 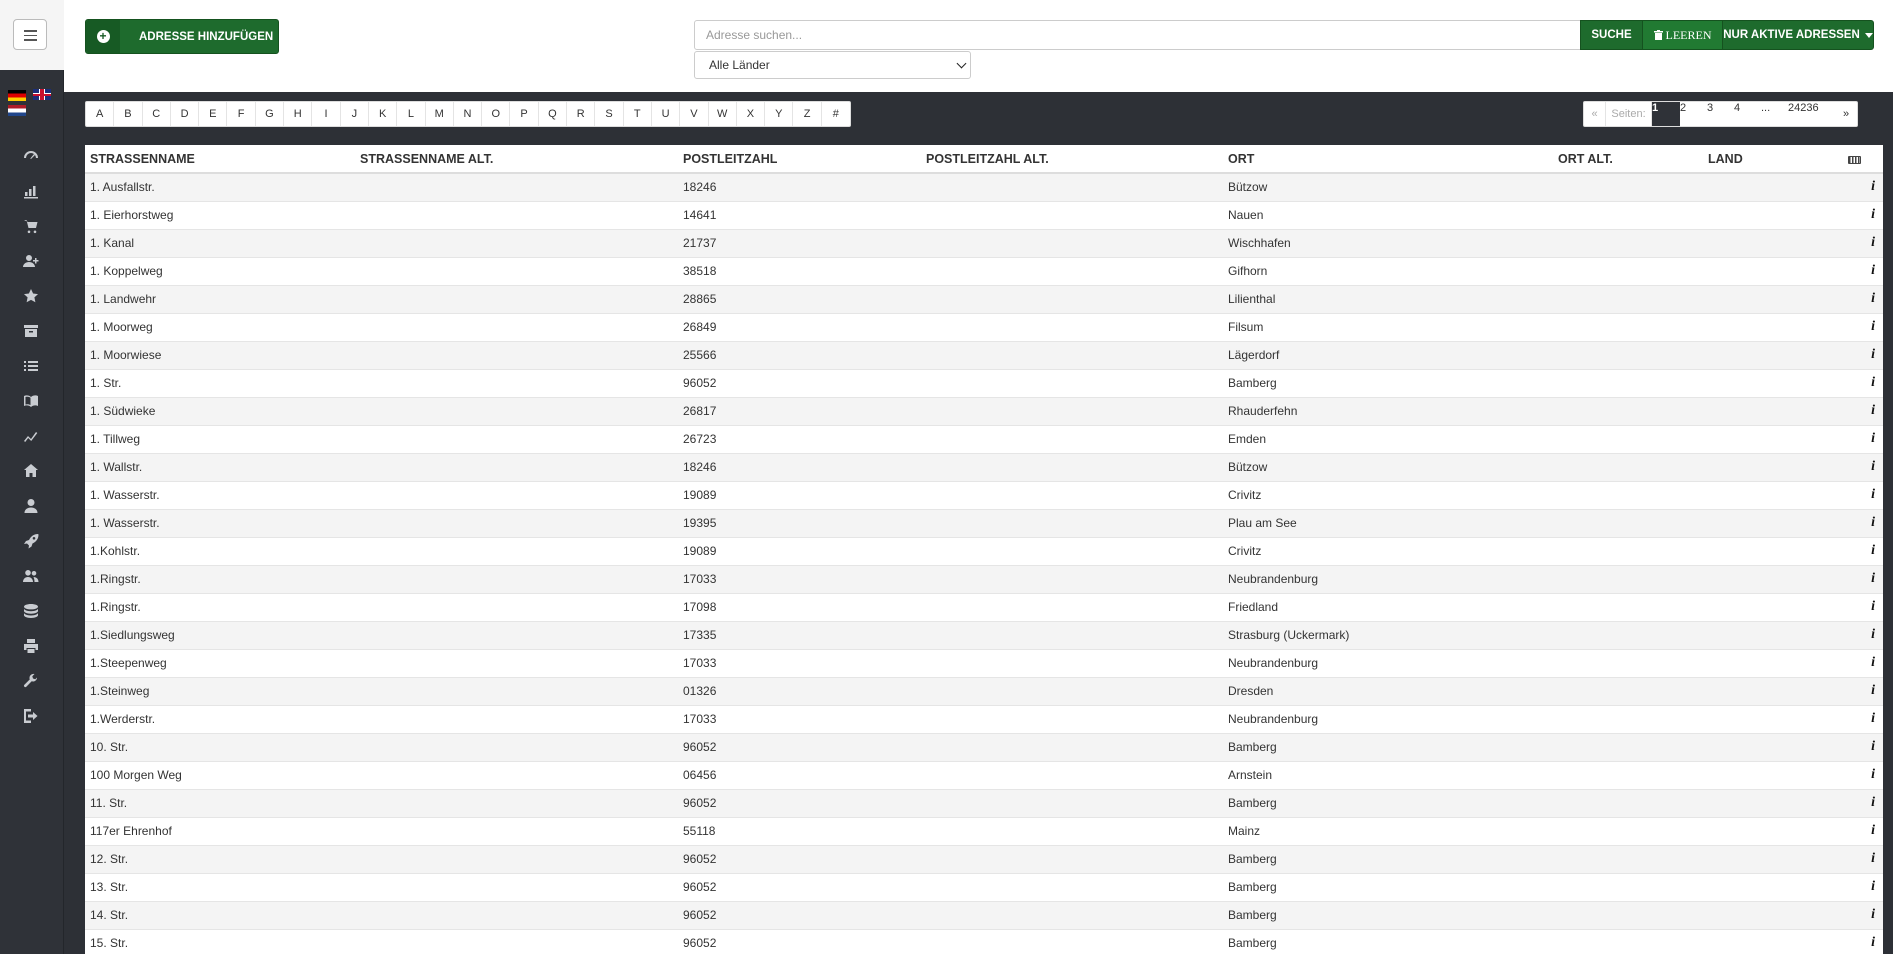 I want to click on column-header-city-alt: ORT ALT., so click(x=1628, y=159).